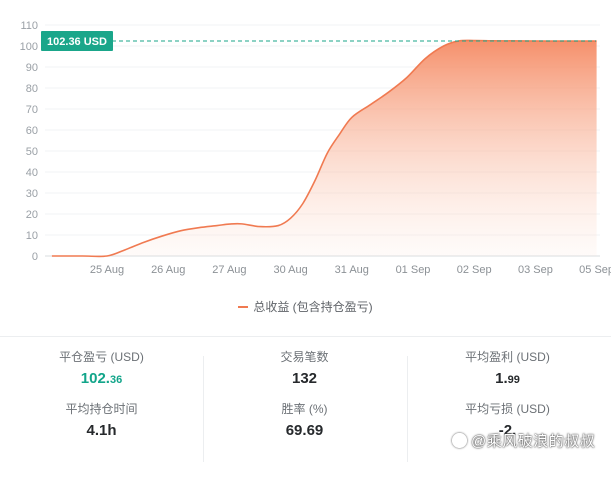  What do you see at coordinates (304, 430) in the screenshot?
I see `win-rate-value: 69.69` at bounding box center [304, 430].